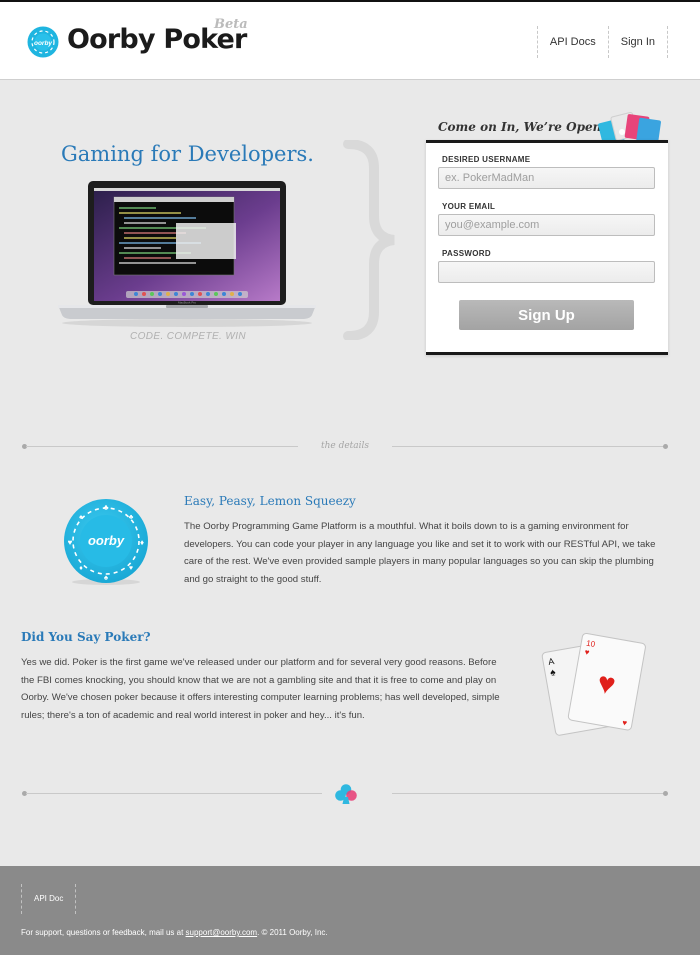  What do you see at coordinates (665, 446) in the screenshot?
I see `divider-dot-right` at bounding box center [665, 446].